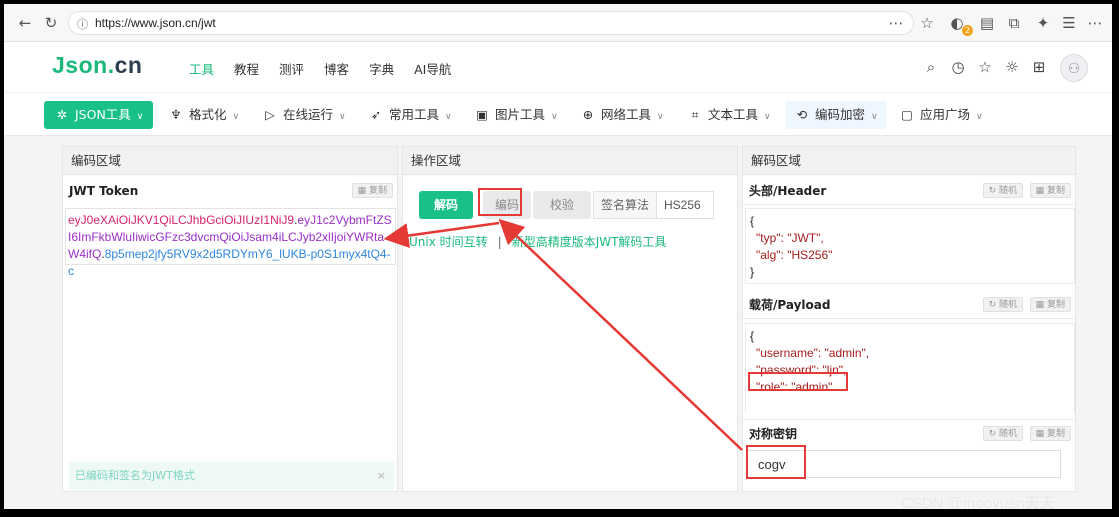 The image size is (1119, 517). I want to click on nav-ai: AI导航, so click(432, 68).